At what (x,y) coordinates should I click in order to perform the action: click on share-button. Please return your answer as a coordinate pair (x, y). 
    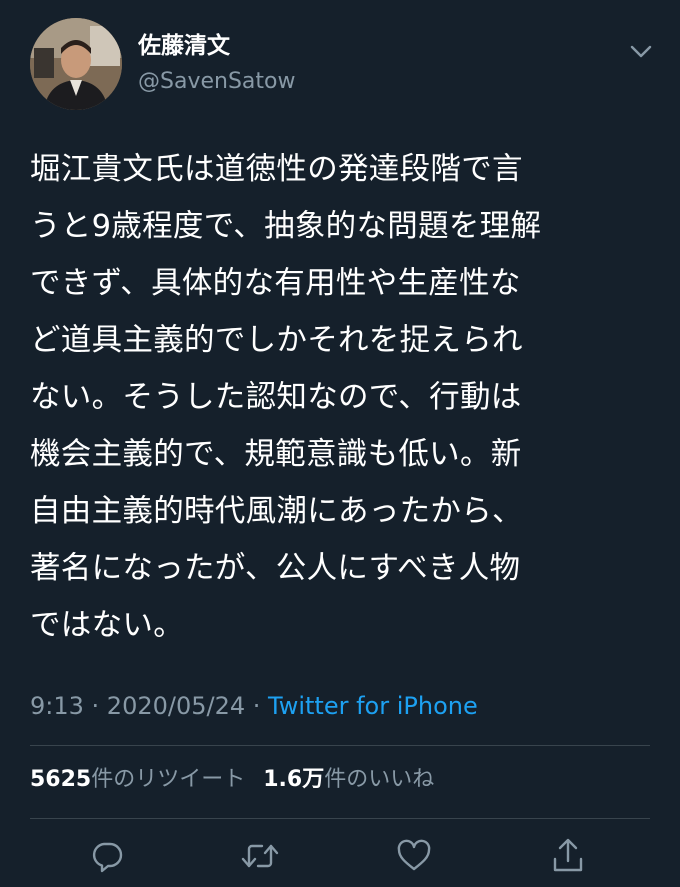
    Looking at the image, I should click on (568, 856).